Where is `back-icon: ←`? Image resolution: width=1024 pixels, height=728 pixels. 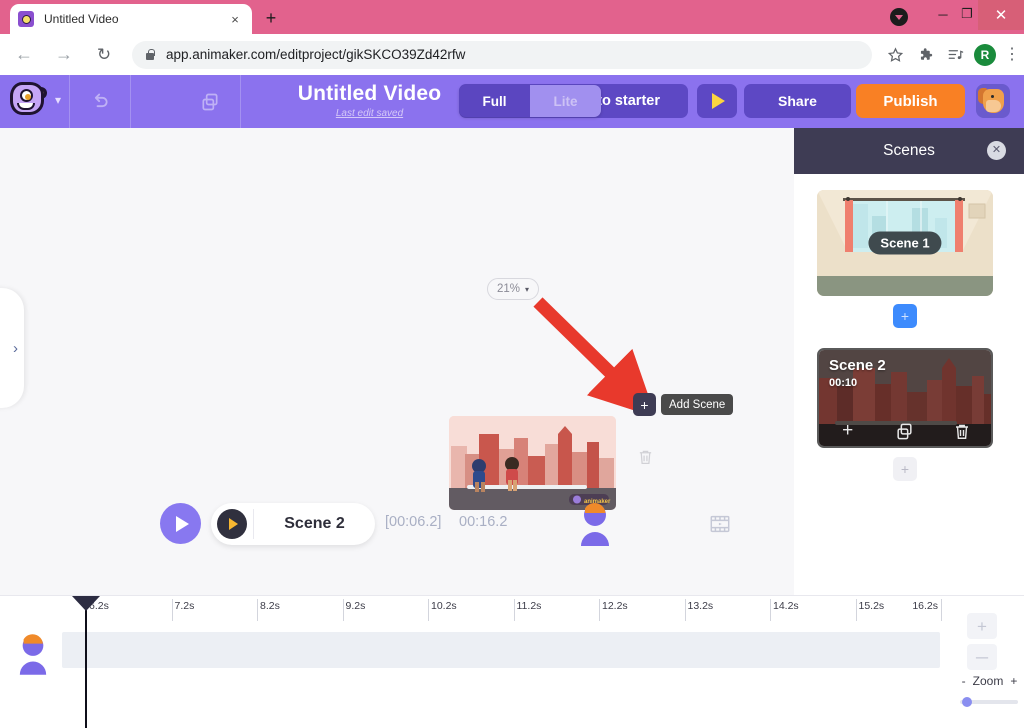
back-icon: ← is located at coordinates (24, 55).